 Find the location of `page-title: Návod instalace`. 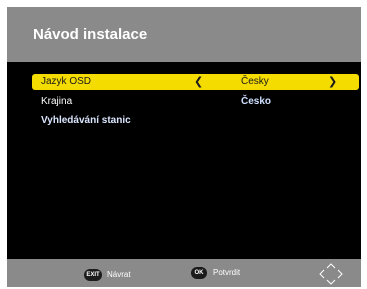

page-title: Návod instalace is located at coordinates (90, 34).